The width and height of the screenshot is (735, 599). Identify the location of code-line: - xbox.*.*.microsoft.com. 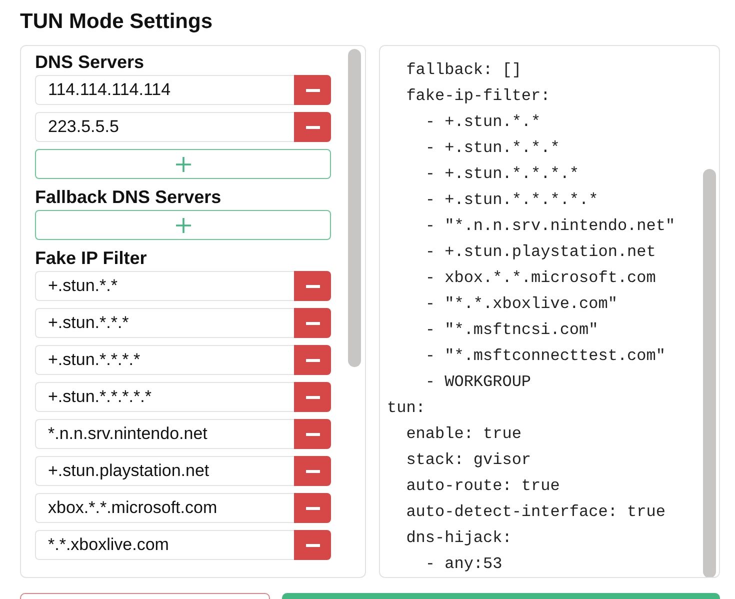
(540, 278).